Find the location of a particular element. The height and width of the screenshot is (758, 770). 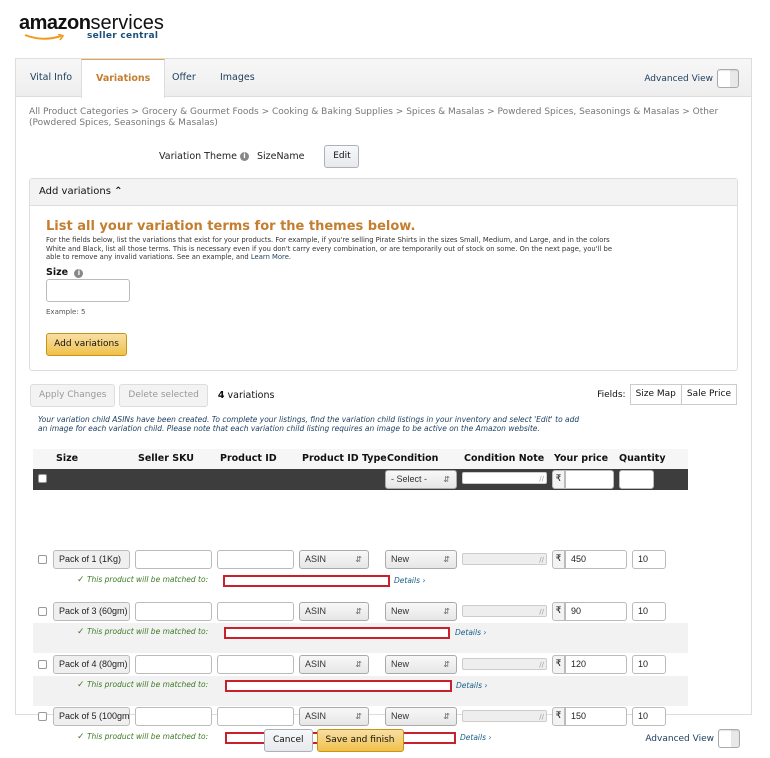

bulk-price-input is located at coordinates (589, 479).